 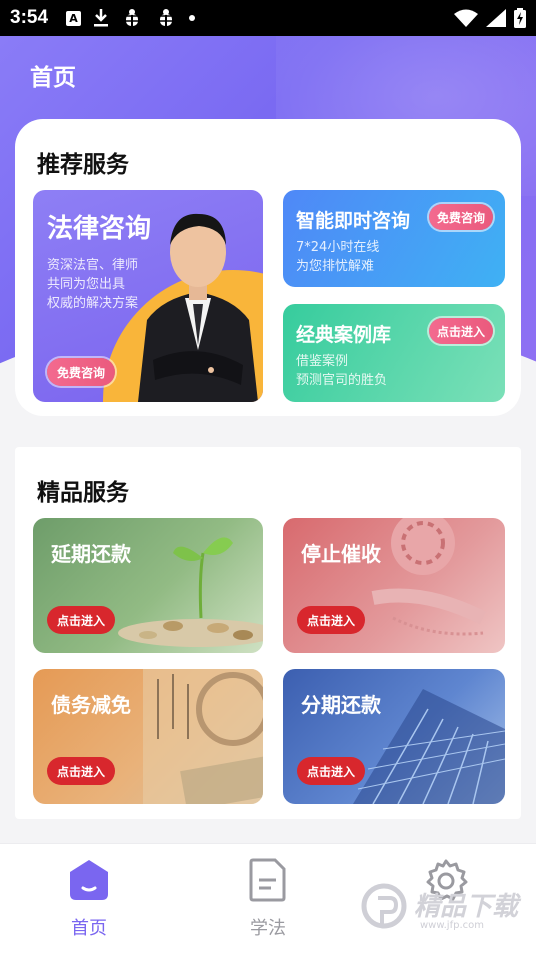 What do you see at coordinates (394, 353) in the screenshot?
I see `case-library-tile: 经典案例库 借鉴案例 预测官司的胜负 点击进入` at bounding box center [394, 353].